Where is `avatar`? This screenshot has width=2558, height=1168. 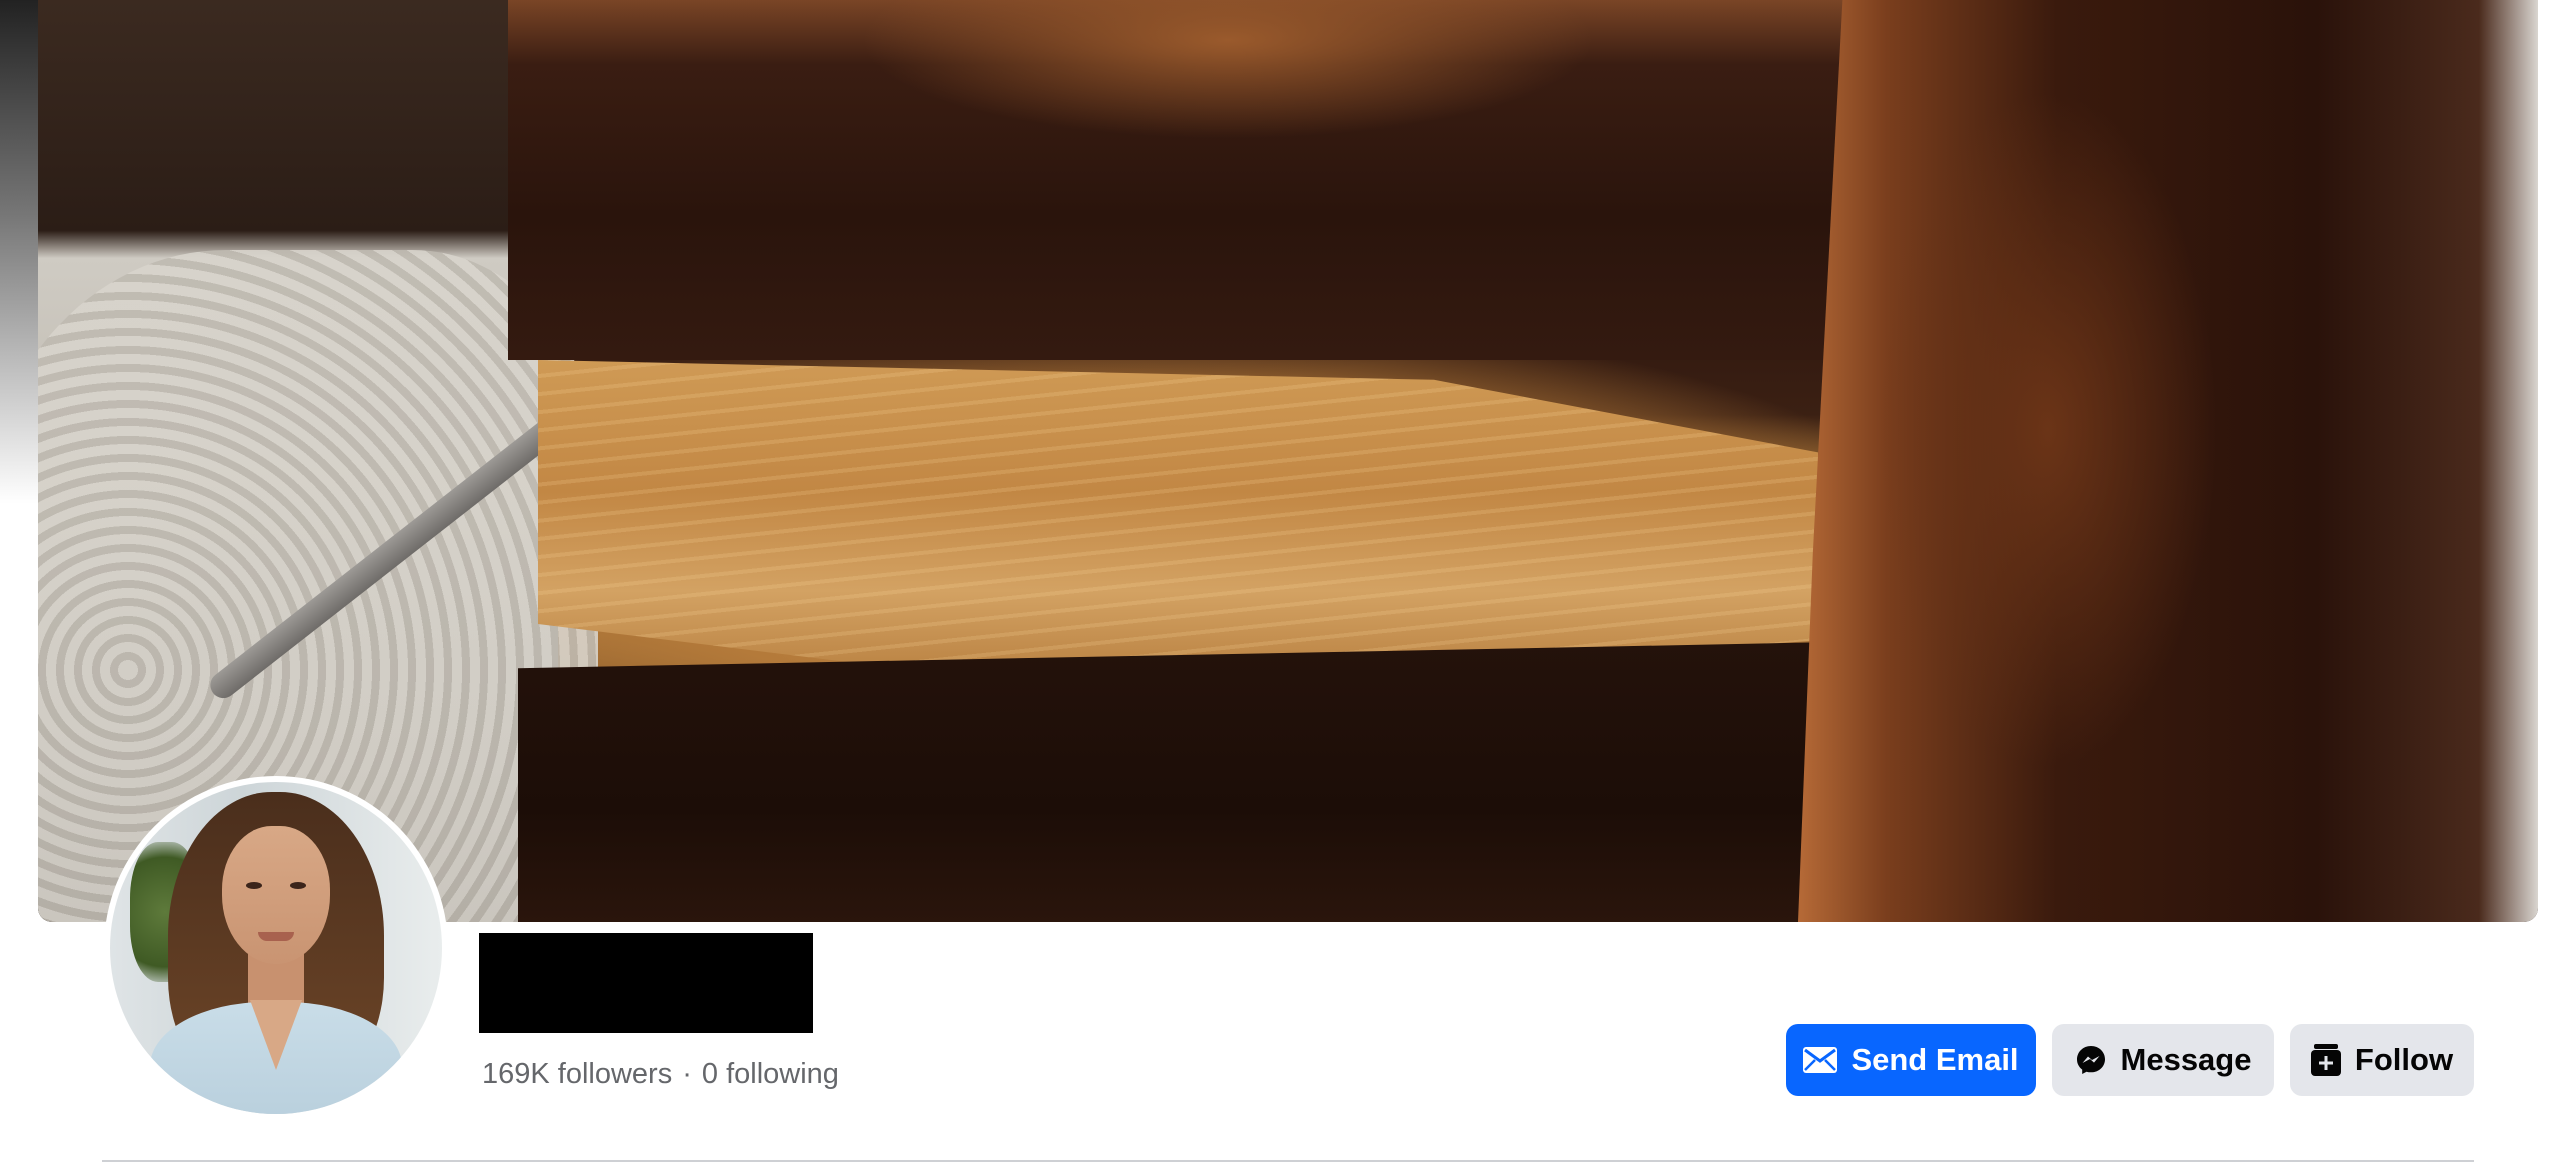
avatar is located at coordinates (276, 948).